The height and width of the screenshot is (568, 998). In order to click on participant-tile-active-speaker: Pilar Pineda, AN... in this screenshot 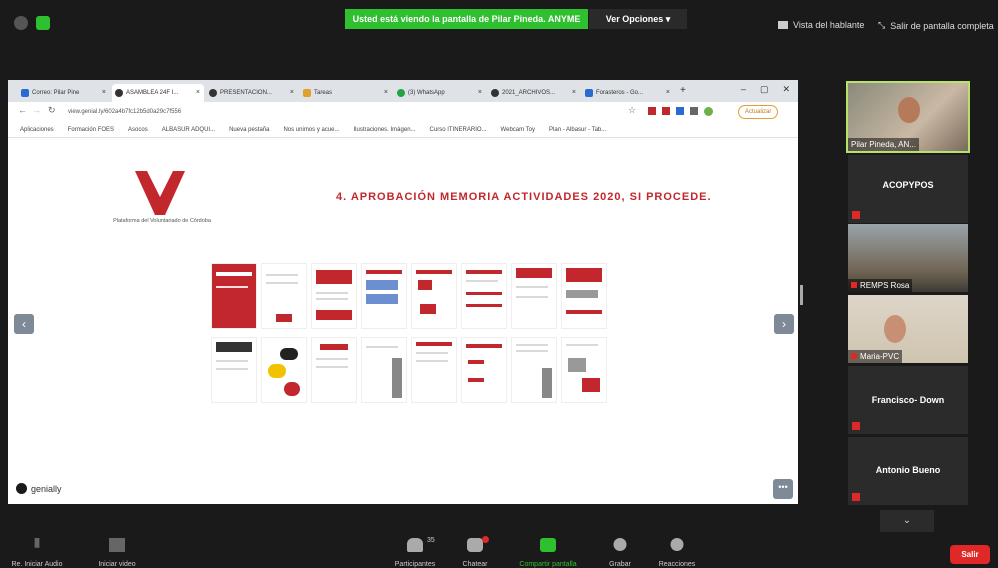, I will do `click(908, 117)`.